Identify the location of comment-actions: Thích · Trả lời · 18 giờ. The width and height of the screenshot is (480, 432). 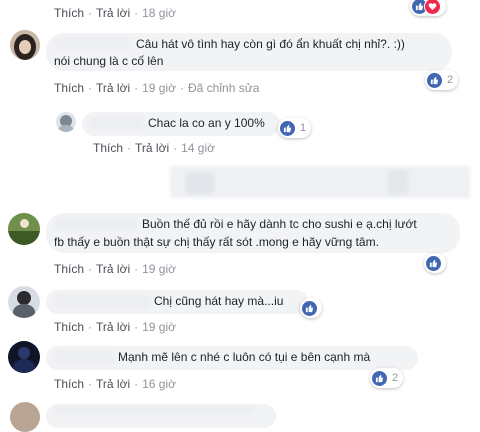
(115, 13).